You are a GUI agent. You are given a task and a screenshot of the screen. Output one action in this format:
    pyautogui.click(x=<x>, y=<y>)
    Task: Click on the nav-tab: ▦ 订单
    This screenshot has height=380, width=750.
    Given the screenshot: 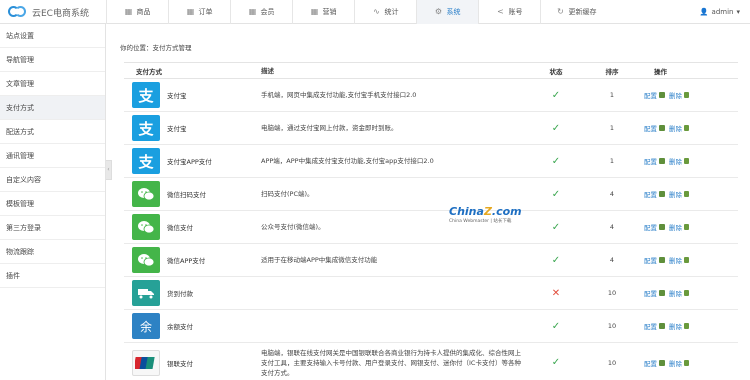 What is the action you would take?
    pyautogui.click(x=199, y=12)
    